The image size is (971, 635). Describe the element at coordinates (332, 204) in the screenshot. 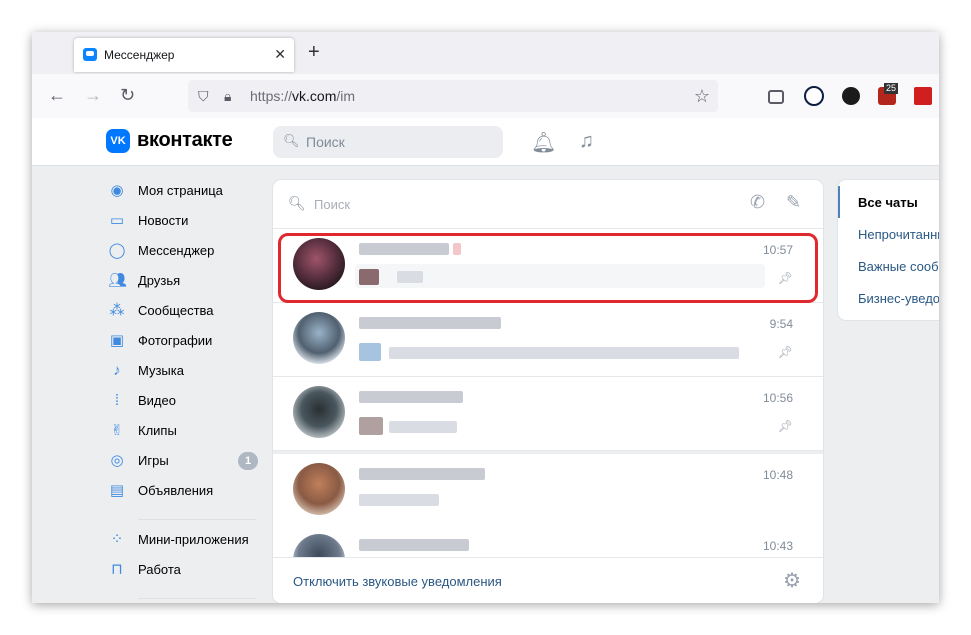

I see `chat-search-placeholder: Поиск` at that location.